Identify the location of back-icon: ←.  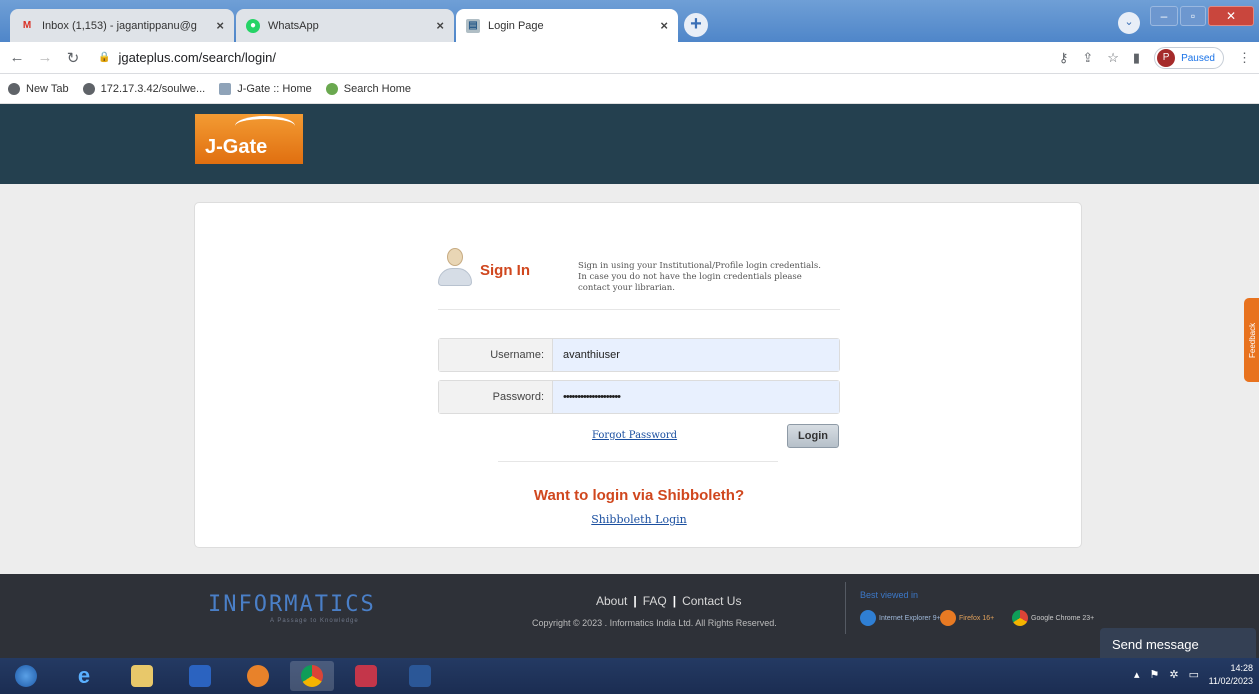
(17, 57).